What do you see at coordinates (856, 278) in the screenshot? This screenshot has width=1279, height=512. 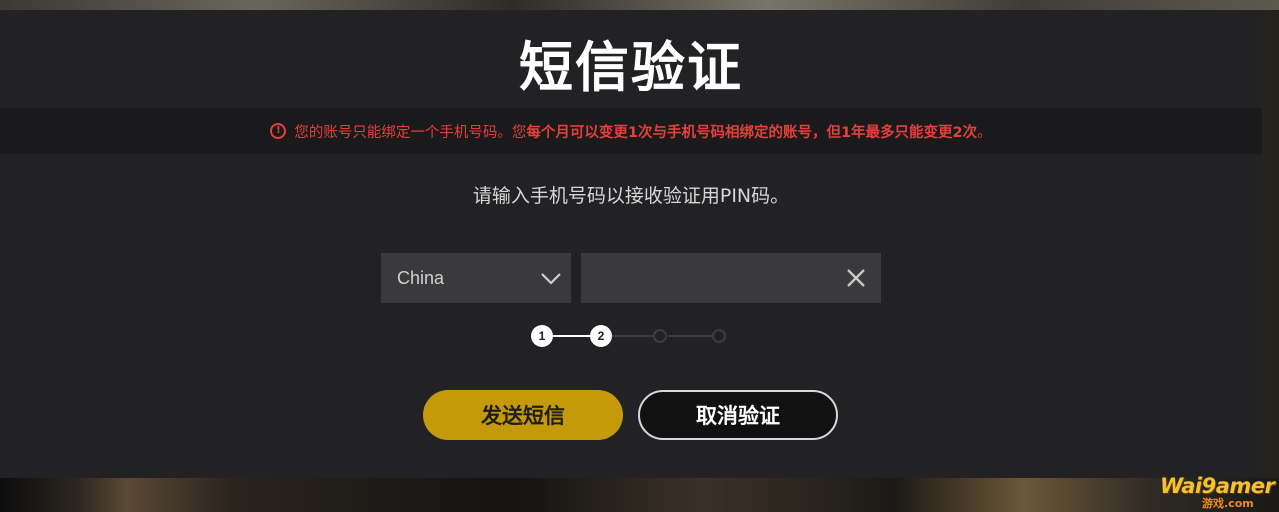 I see `close-icon` at bounding box center [856, 278].